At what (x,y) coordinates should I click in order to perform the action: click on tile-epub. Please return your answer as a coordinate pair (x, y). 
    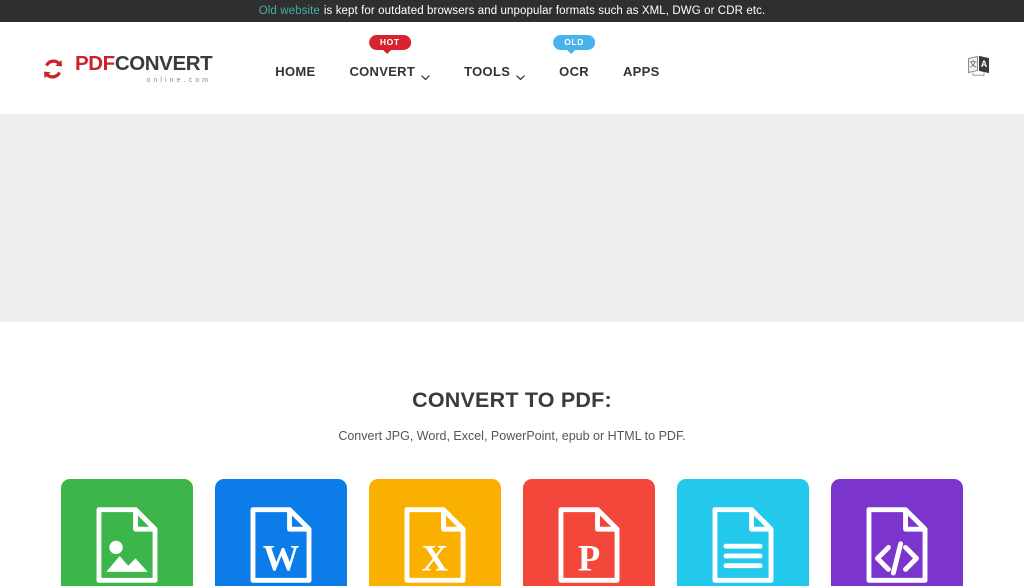
    Looking at the image, I should click on (743, 532).